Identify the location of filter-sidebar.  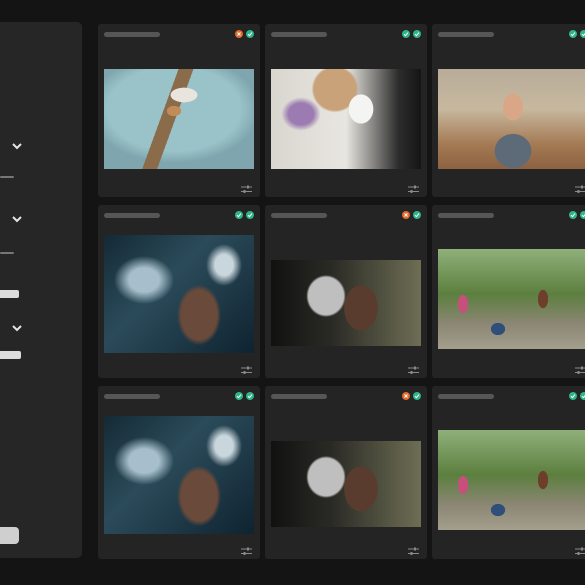
(41, 290).